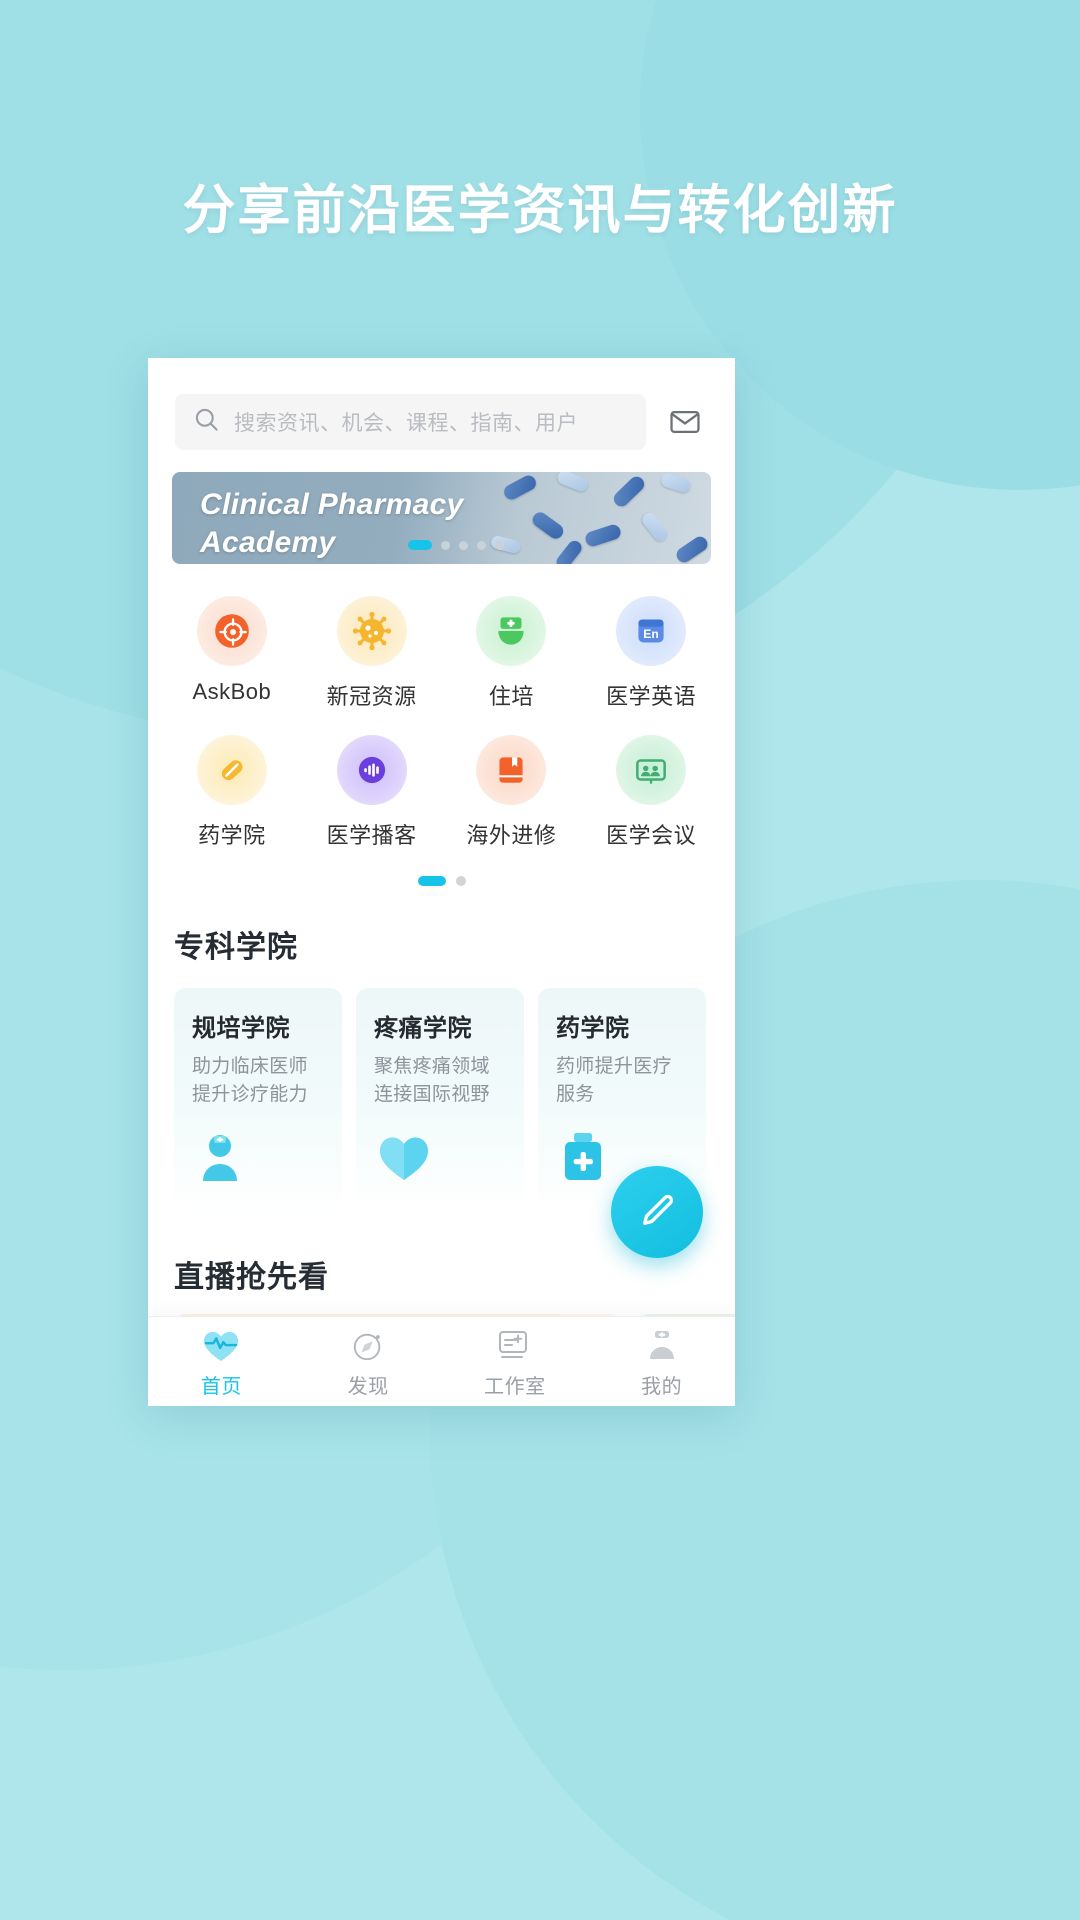 This screenshot has width=1080, height=1920. I want to click on quick-link-label: 药学院, so click(232, 835).